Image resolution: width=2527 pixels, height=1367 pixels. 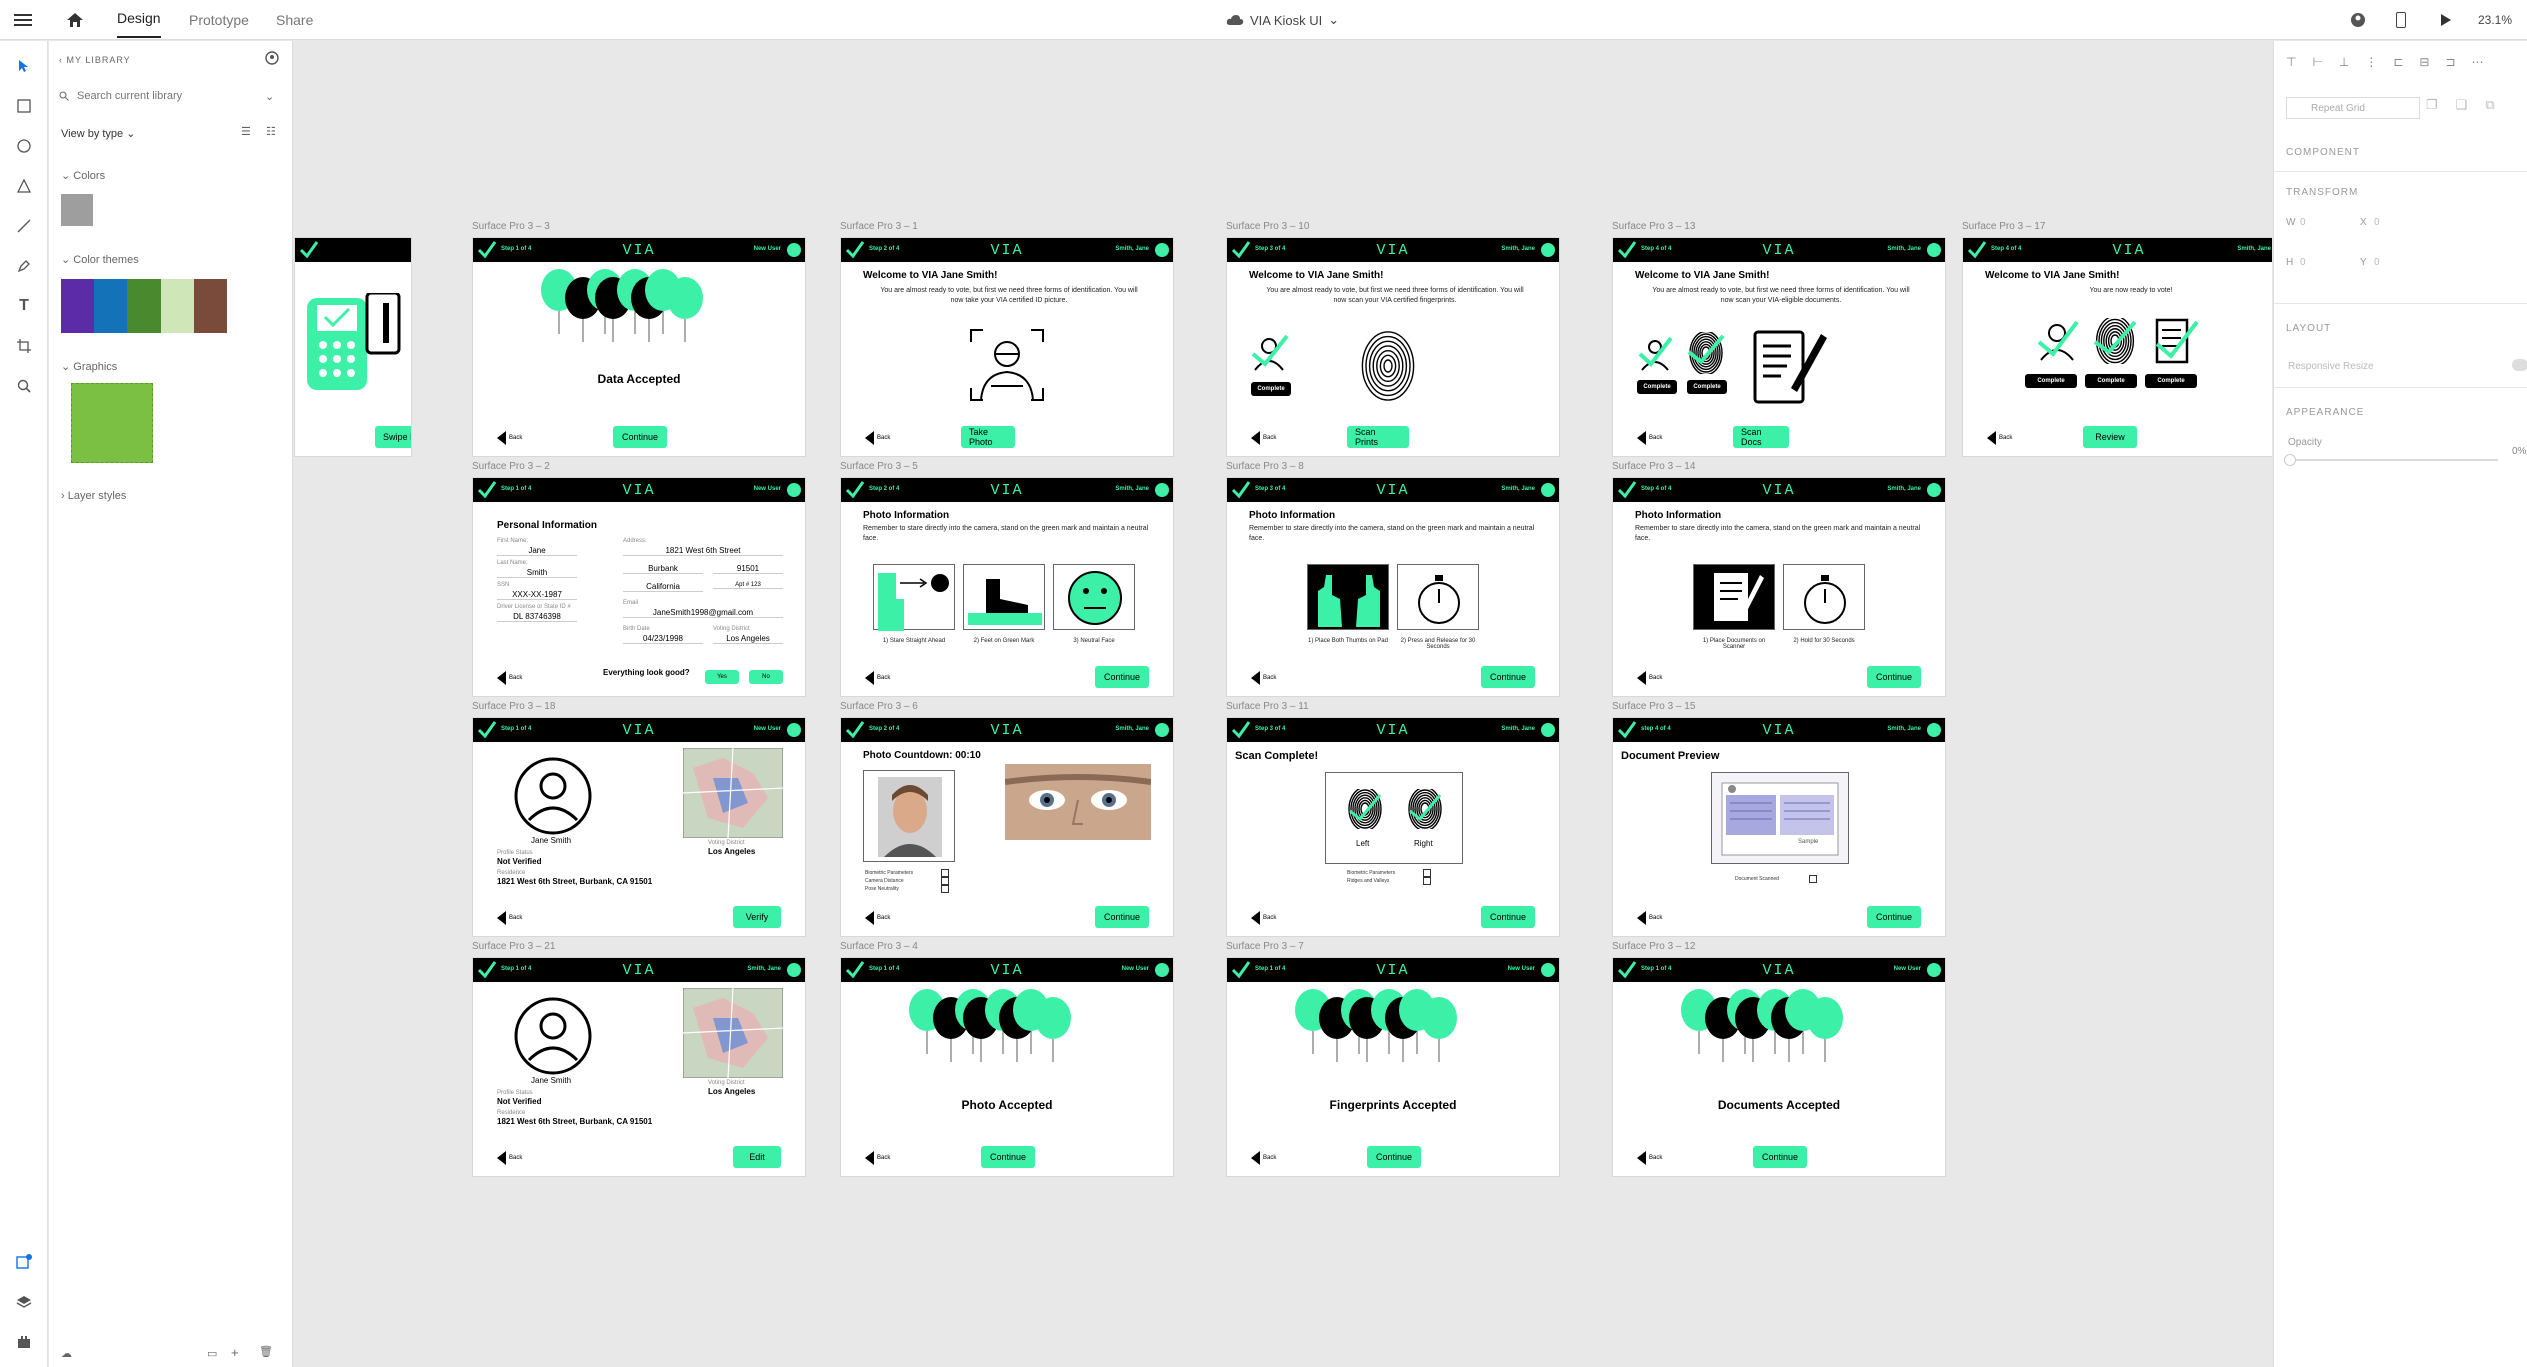 I want to click on layers-icon, so click(x=24, y=1302).